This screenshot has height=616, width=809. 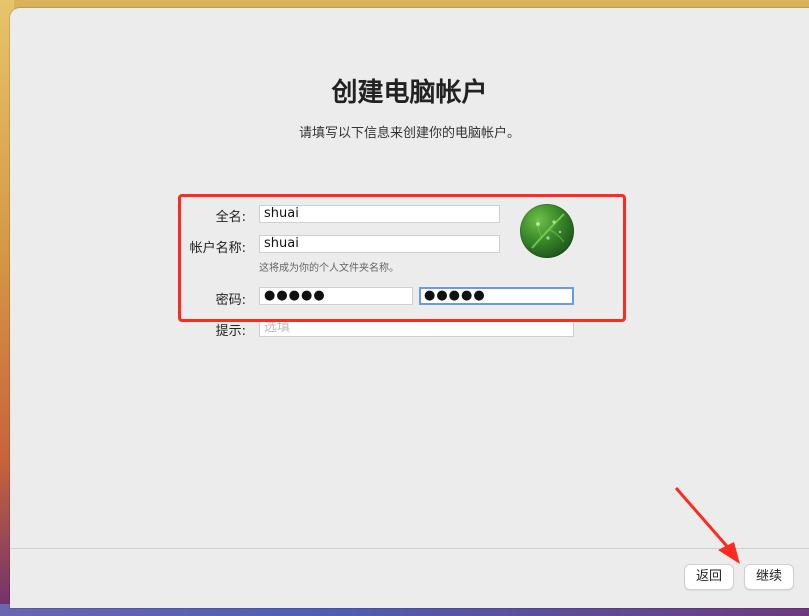 What do you see at coordinates (402, 258) in the screenshot?
I see `highlight-box-annotation` at bounding box center [402, 258].